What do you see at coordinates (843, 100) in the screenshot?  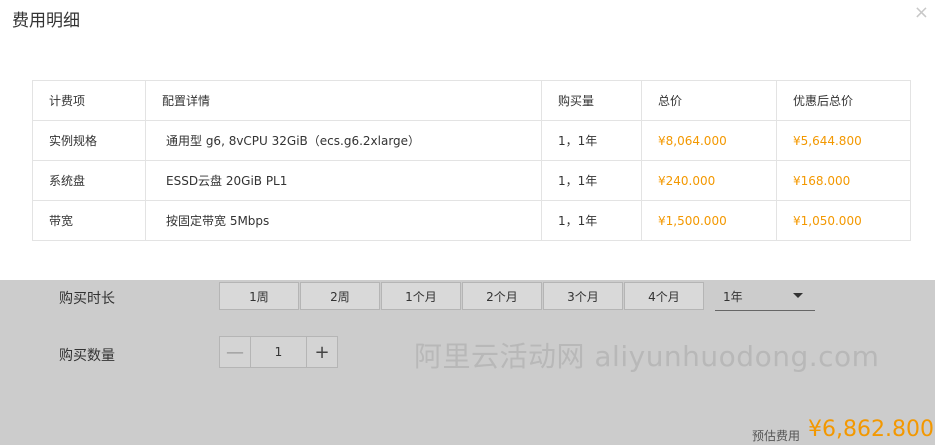 I see `col-header-discounted: 优惠后总价` at bounding box center [843, 100].